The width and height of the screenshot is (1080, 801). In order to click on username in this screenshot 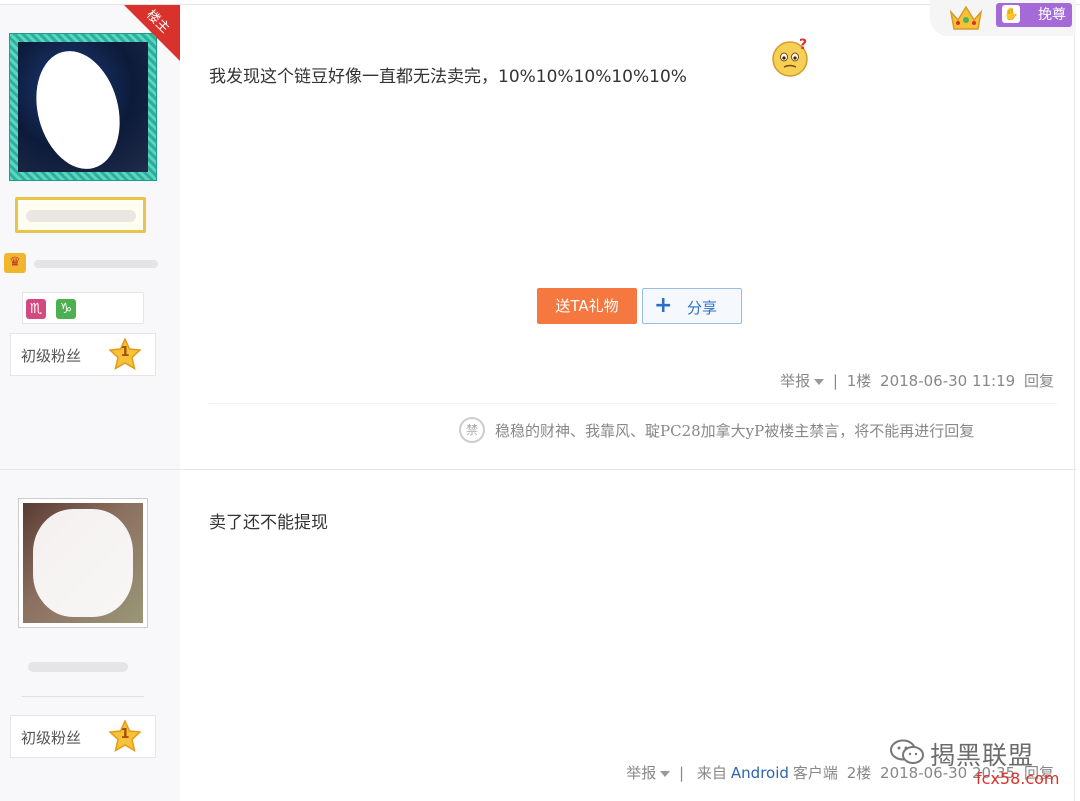, I will do `click(78, 667)`.